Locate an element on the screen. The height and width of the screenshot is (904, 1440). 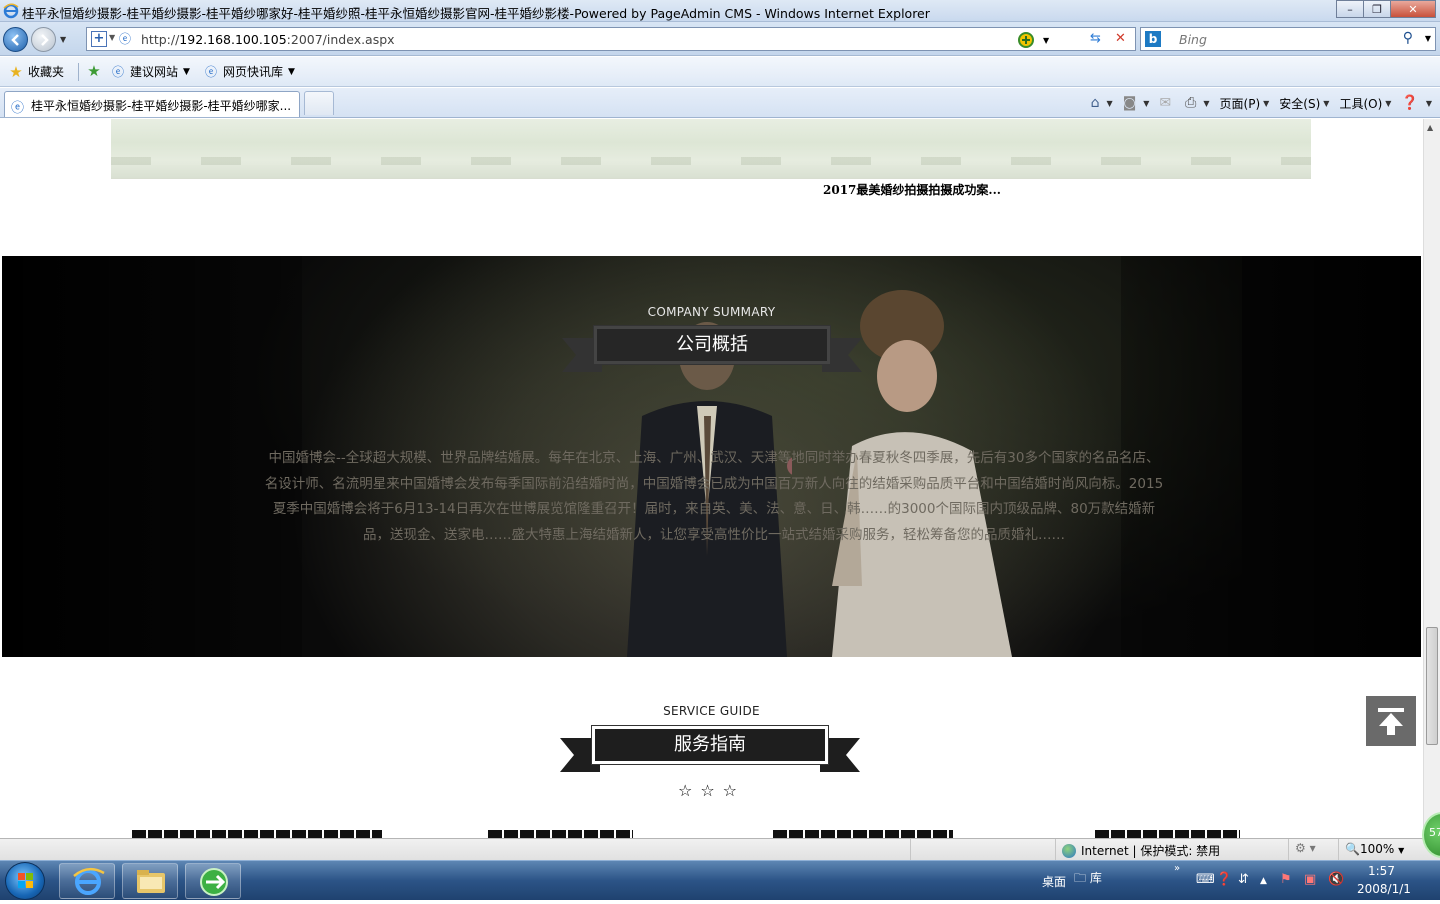
help-menu: ❓ ▼ is located at coordinates (1416, 103).